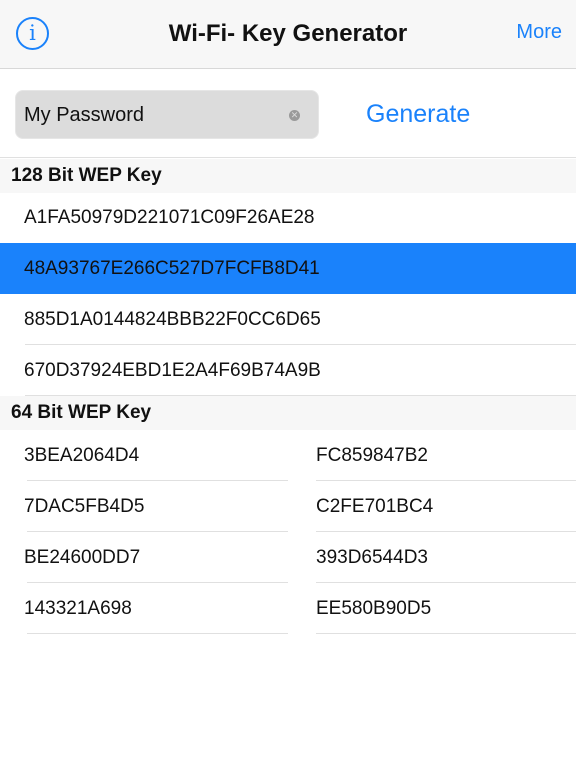  What do you see at coordinates (172, 268) in the screenshot?
I see `key-text: 48A93767E266C527D7FCFB8D41` at bounding box center [172, 268].